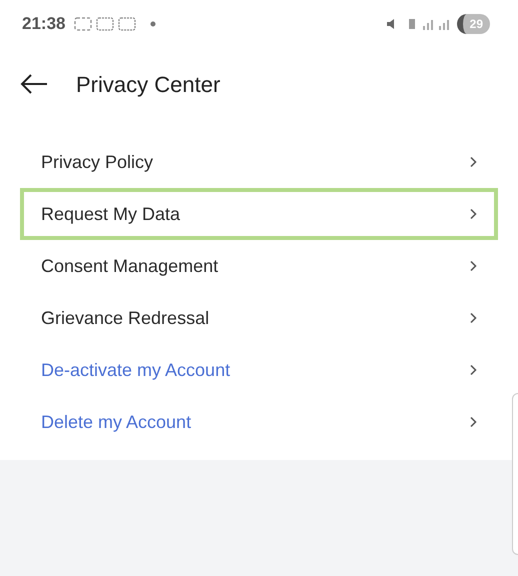 The image size is (518, 576). What do you see at coordinates (97, 162) in the screenshot?
I see `menu-item-label: Privacy Policy` at bounding box center [97, 162].